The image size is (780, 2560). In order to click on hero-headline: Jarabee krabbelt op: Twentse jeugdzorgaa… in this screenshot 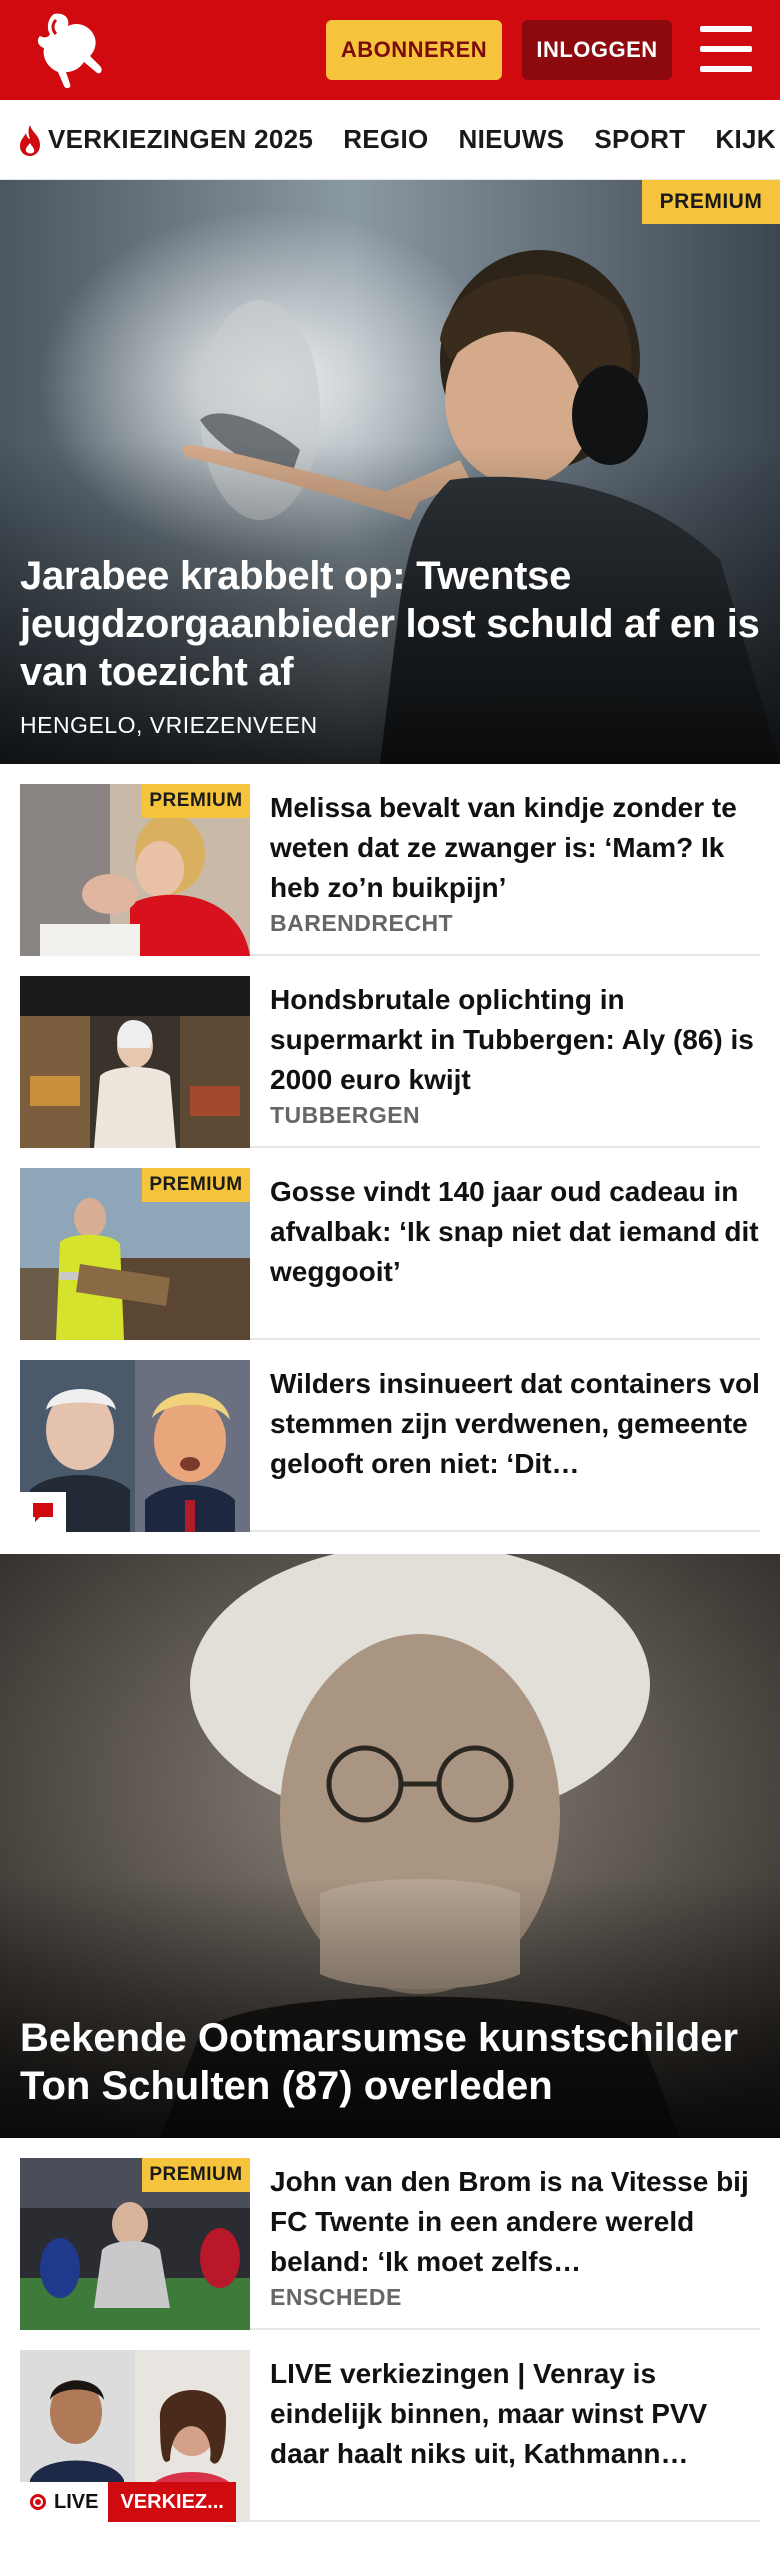, I will do `click(390, 624)`.